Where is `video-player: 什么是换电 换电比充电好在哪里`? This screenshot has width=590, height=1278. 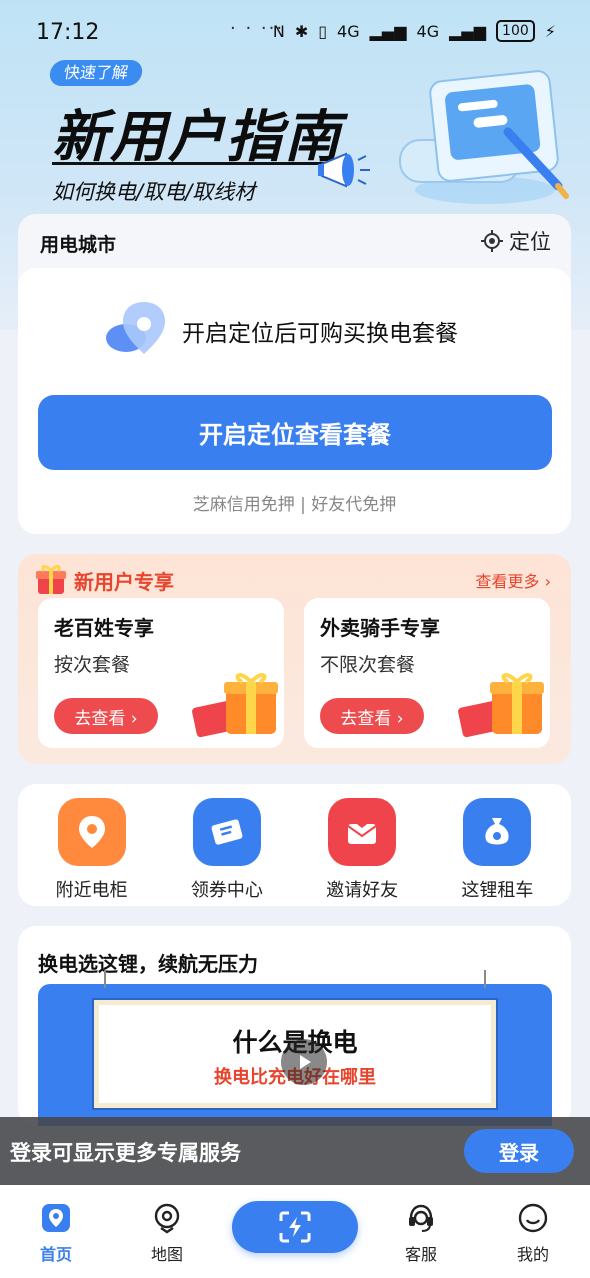 video-player: 什么是换电 换电比充电好在哪里 is located at coordinates (295, 1048).